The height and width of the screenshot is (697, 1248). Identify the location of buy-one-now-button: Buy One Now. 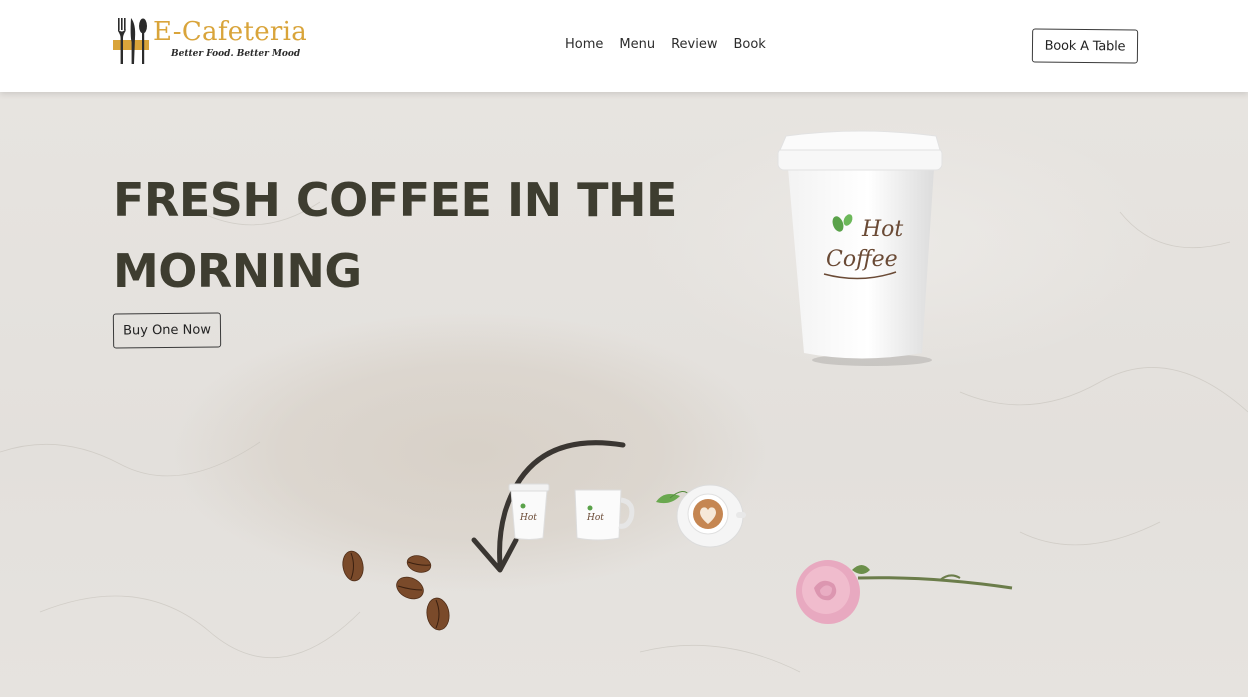
(167, 330).